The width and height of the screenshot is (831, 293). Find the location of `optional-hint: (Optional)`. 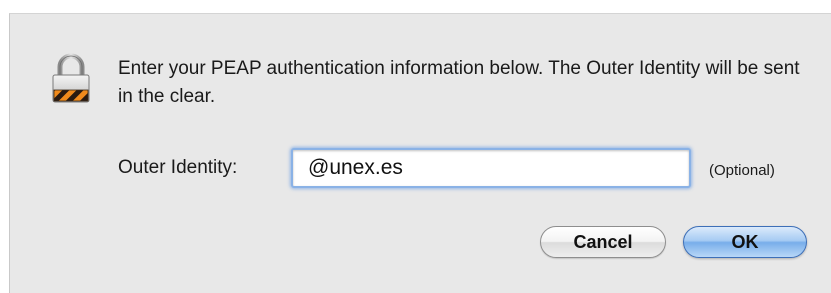

optional-hint: (Optional) is located at coordinates (742, 170).